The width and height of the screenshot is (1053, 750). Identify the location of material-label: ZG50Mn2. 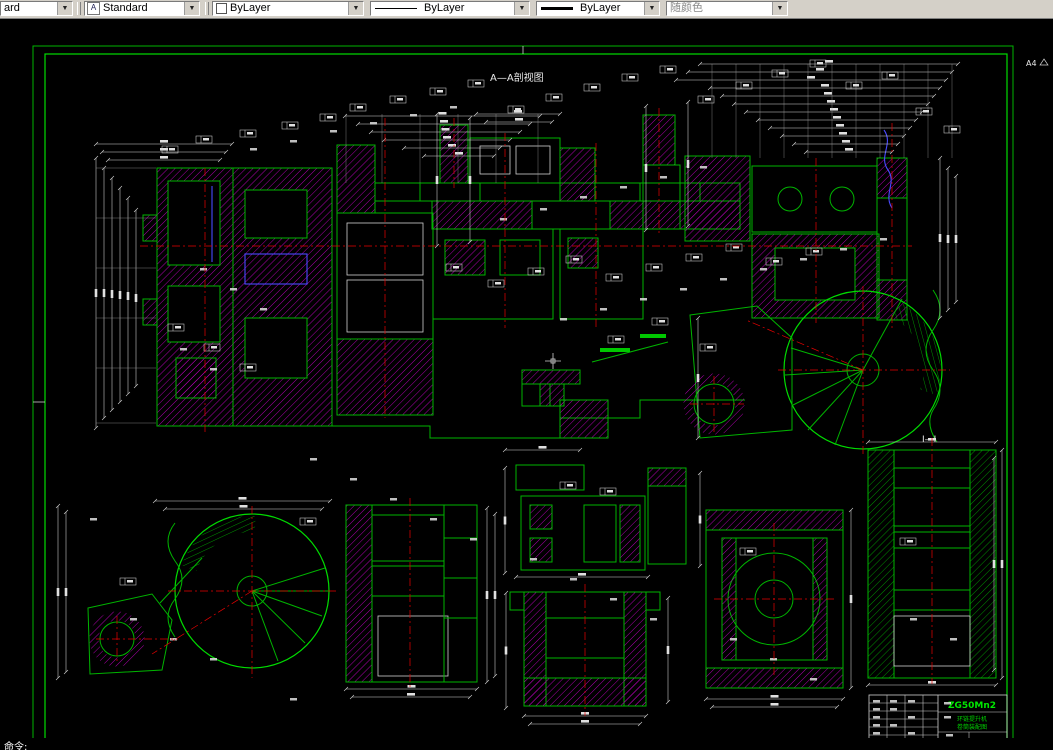
(972, 706).